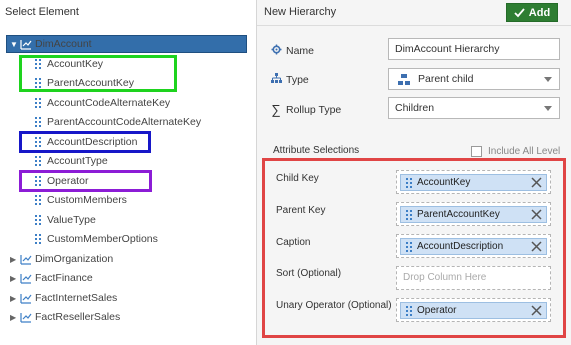 The height and width of the screenshot is (345, 571). Describe the element at coordinates (71, 220) in the screenshot. I see `tree-column-label: ValueType` at that location.